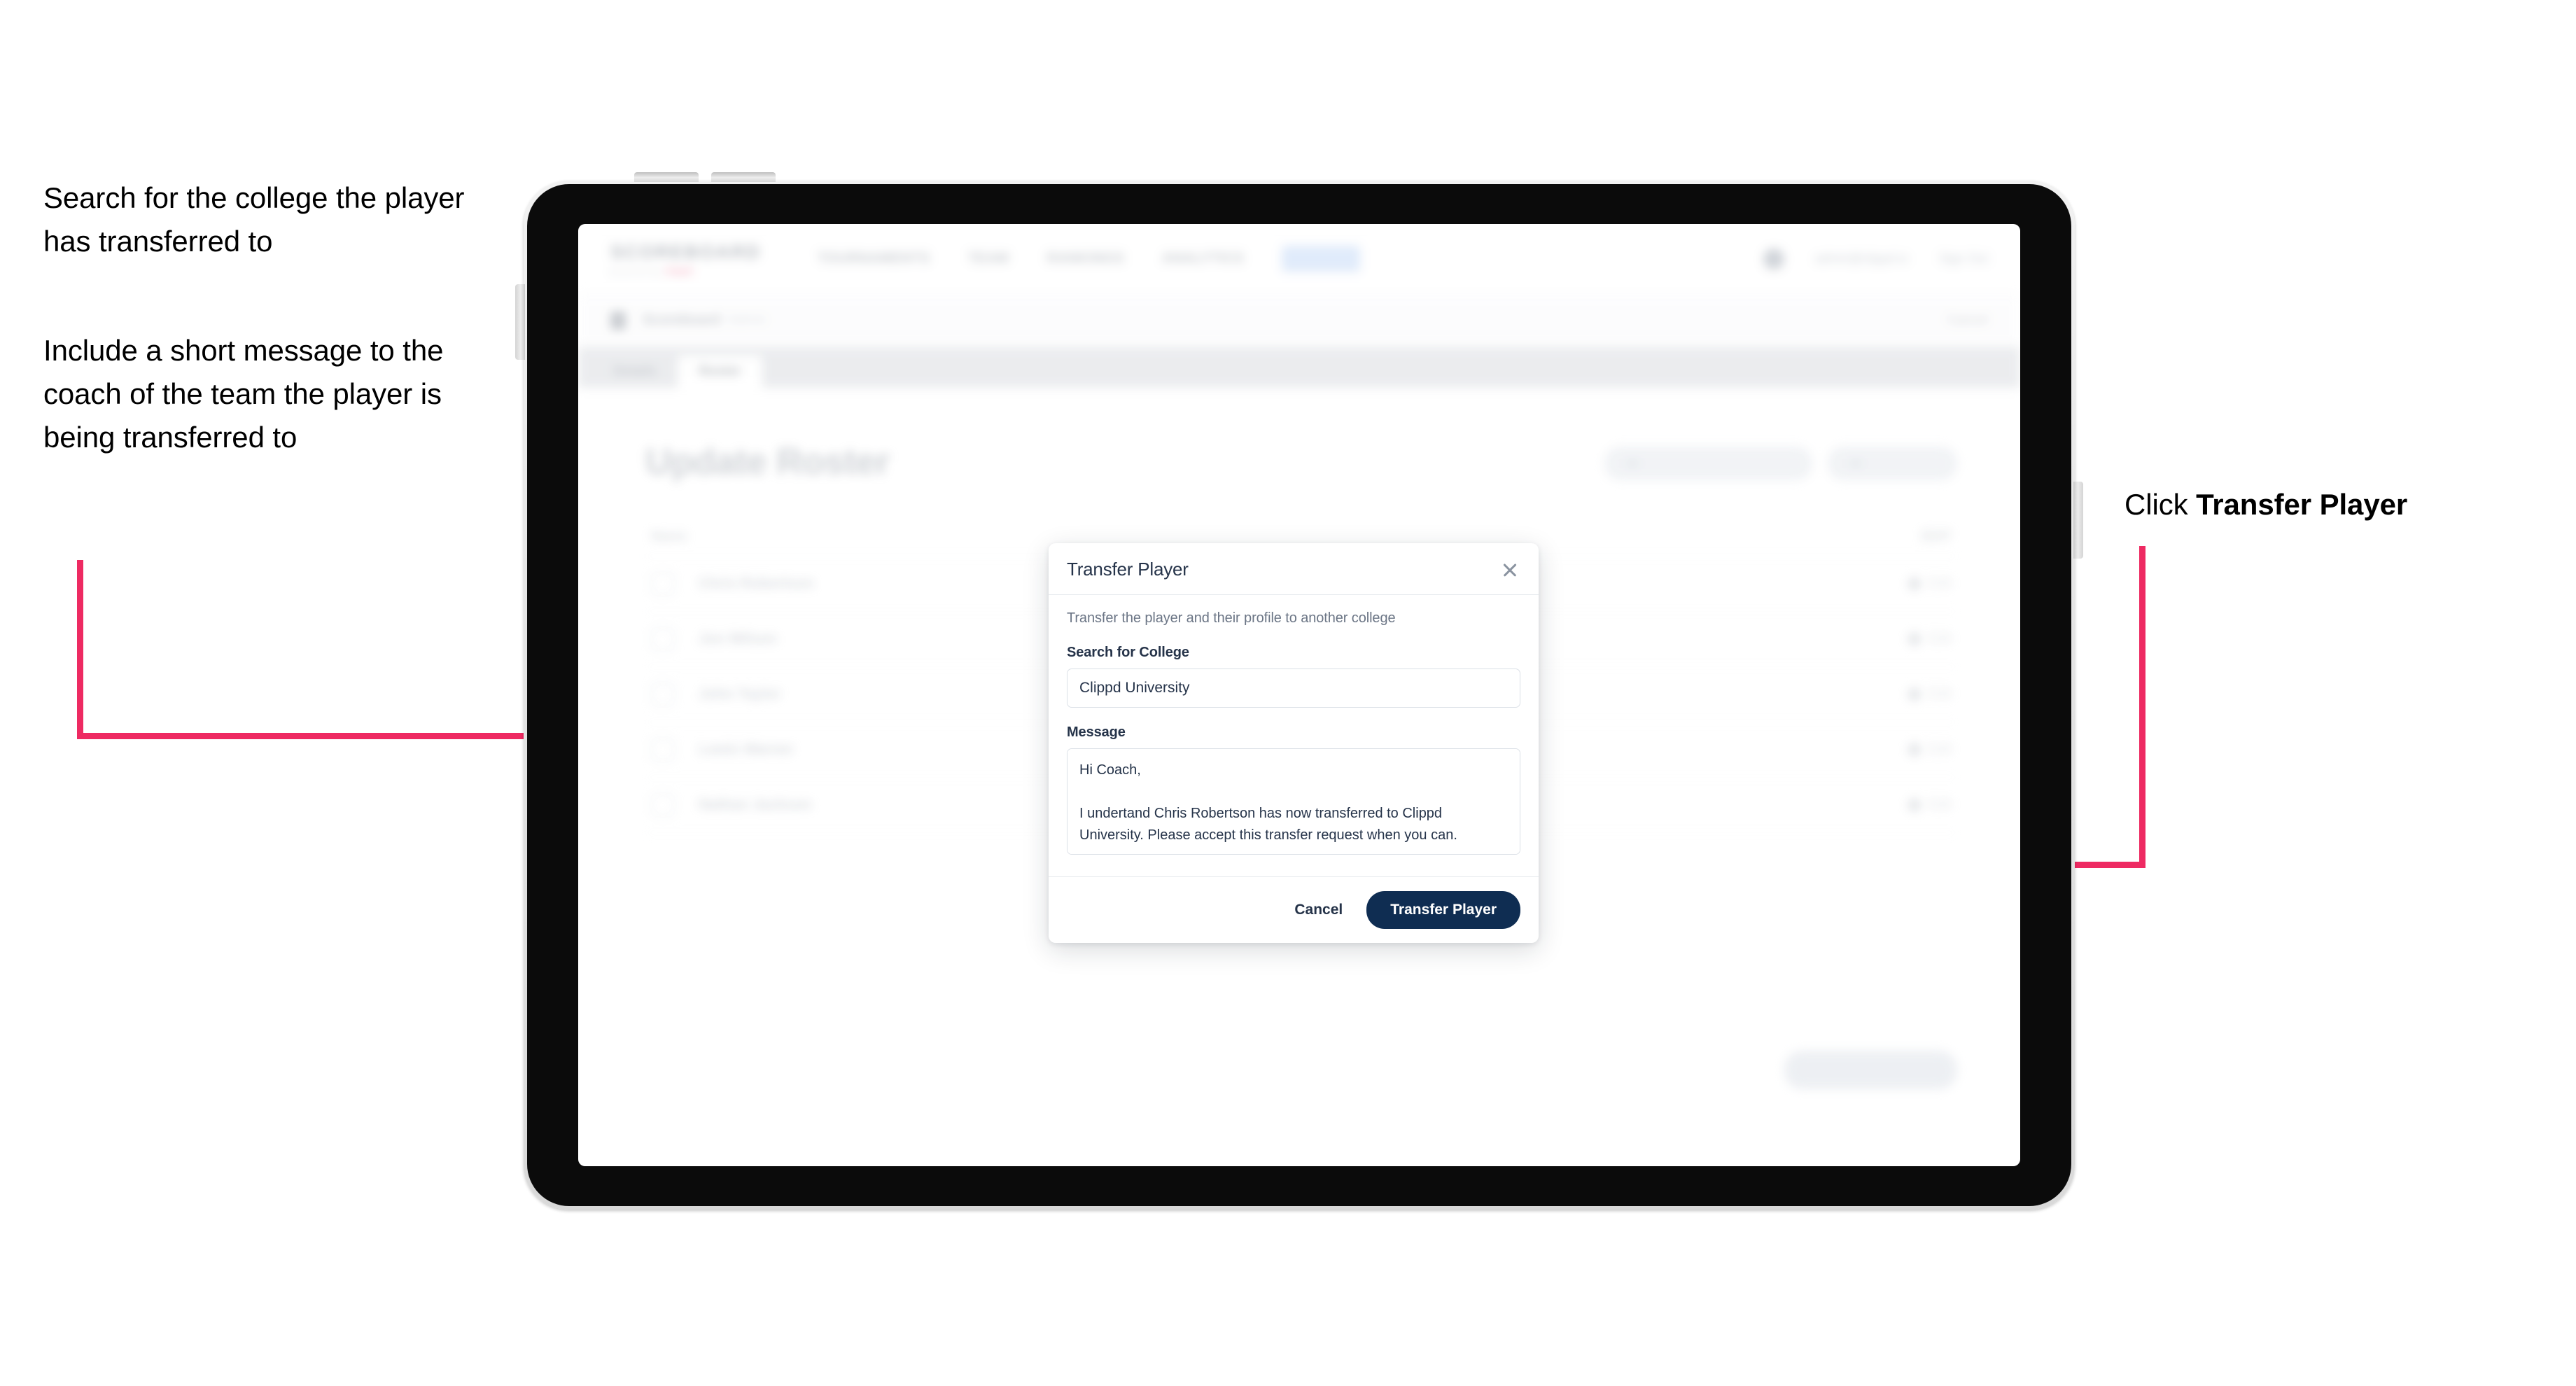  I want to click on annotation-right-prefix: Click, so click(2160, 504).